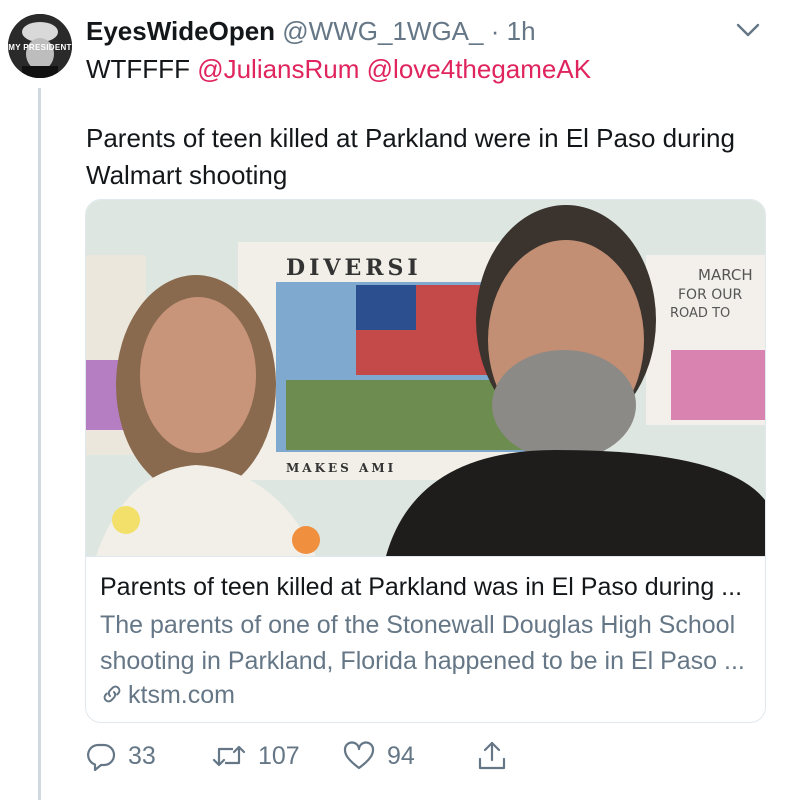 The width and height of the screenshot is (802, 800). I want to click on link-icon, so click(112, 694).